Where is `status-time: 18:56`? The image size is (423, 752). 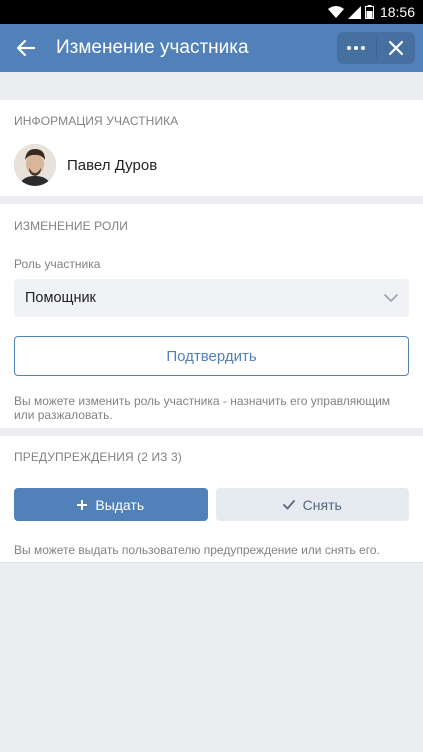 status-time: 18:56 is located at coordinates (397, 12).